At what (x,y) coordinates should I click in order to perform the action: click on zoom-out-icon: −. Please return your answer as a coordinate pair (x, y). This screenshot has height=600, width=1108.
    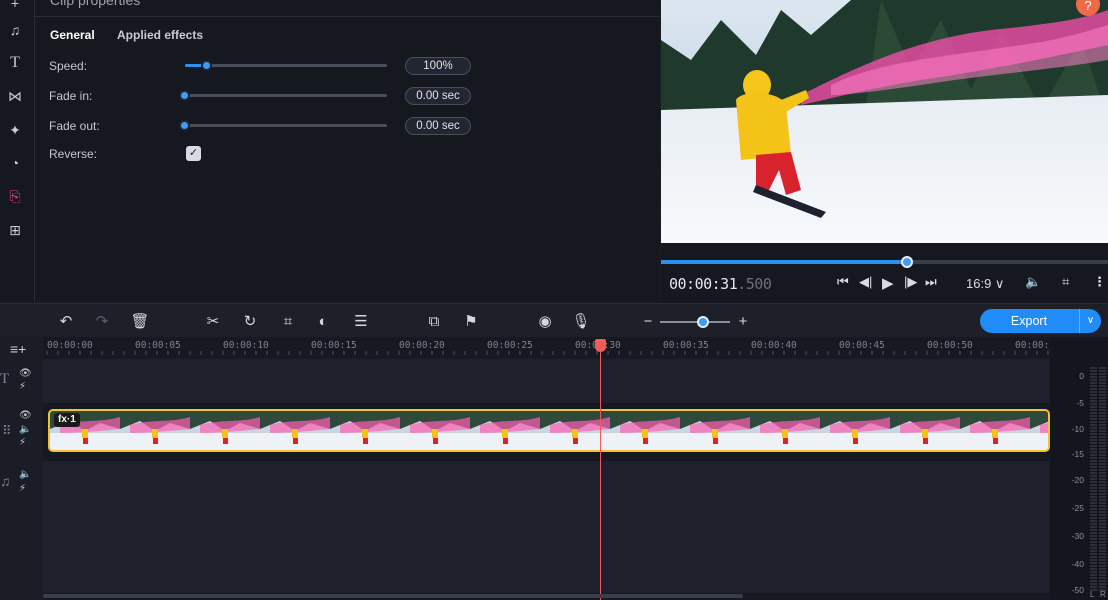
    Looking at the image, I should click on (648, 321).